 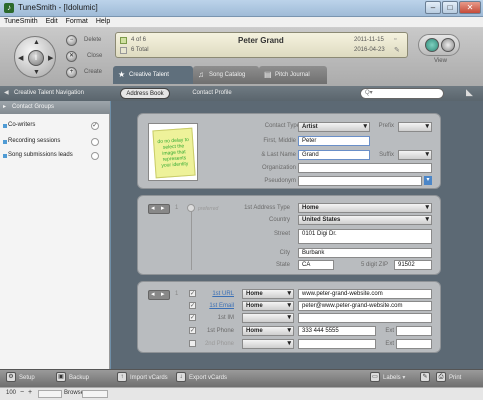 I want to click on menu-tunesmith: TuneSmith, so click(x=21, y=21).